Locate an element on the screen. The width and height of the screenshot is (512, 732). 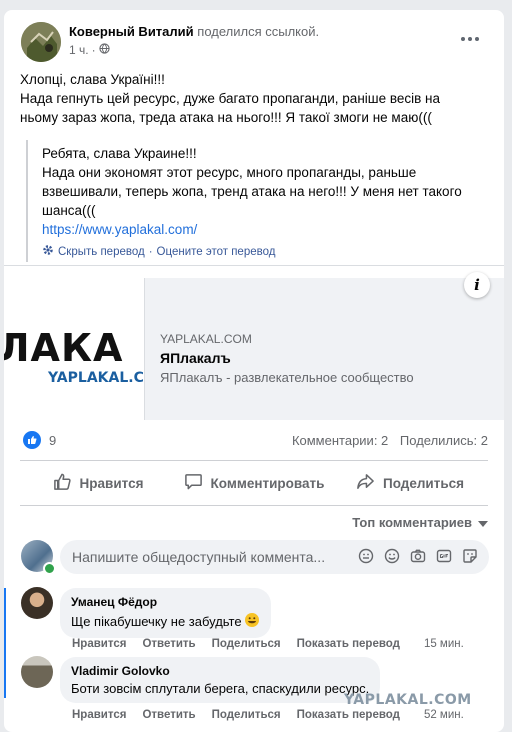
comment-label: Комментировать is located at coordinates (267, 483).